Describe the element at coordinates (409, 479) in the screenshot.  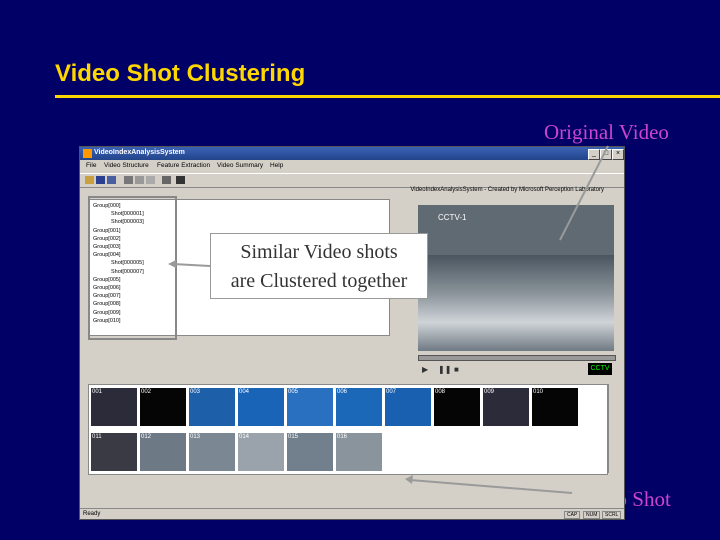
I see `video-shot-arrowhead` at that location.